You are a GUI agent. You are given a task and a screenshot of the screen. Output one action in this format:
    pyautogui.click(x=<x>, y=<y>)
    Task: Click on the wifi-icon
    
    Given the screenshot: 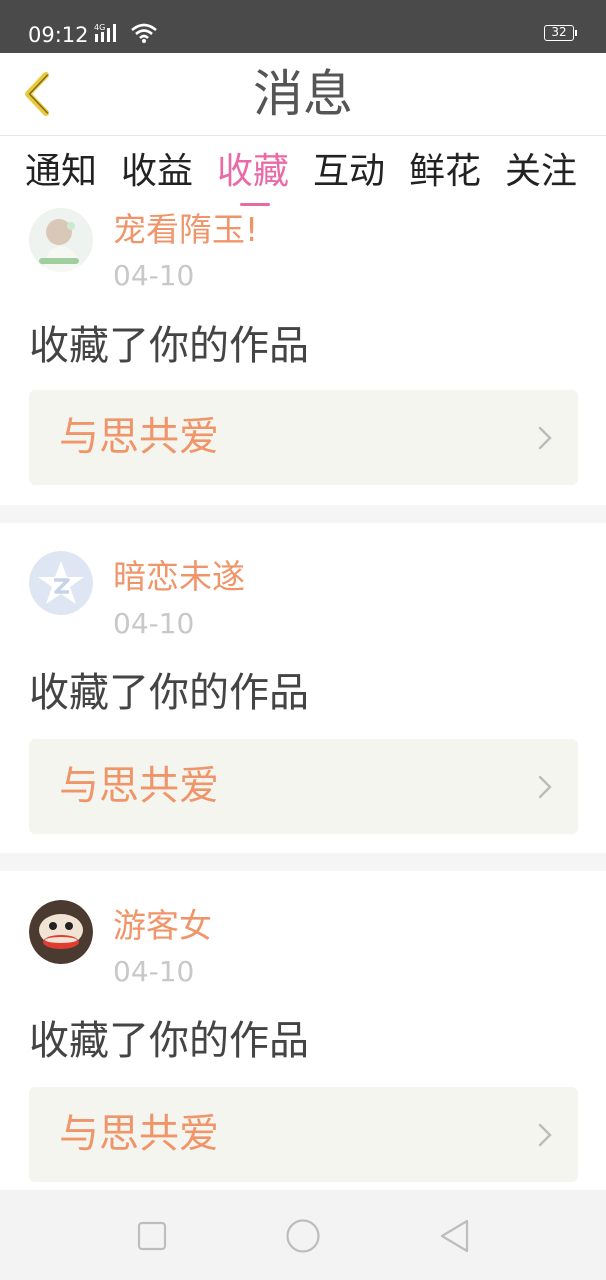 What is the action you would take?
    pyautogui.click(x=144, y=33)
    